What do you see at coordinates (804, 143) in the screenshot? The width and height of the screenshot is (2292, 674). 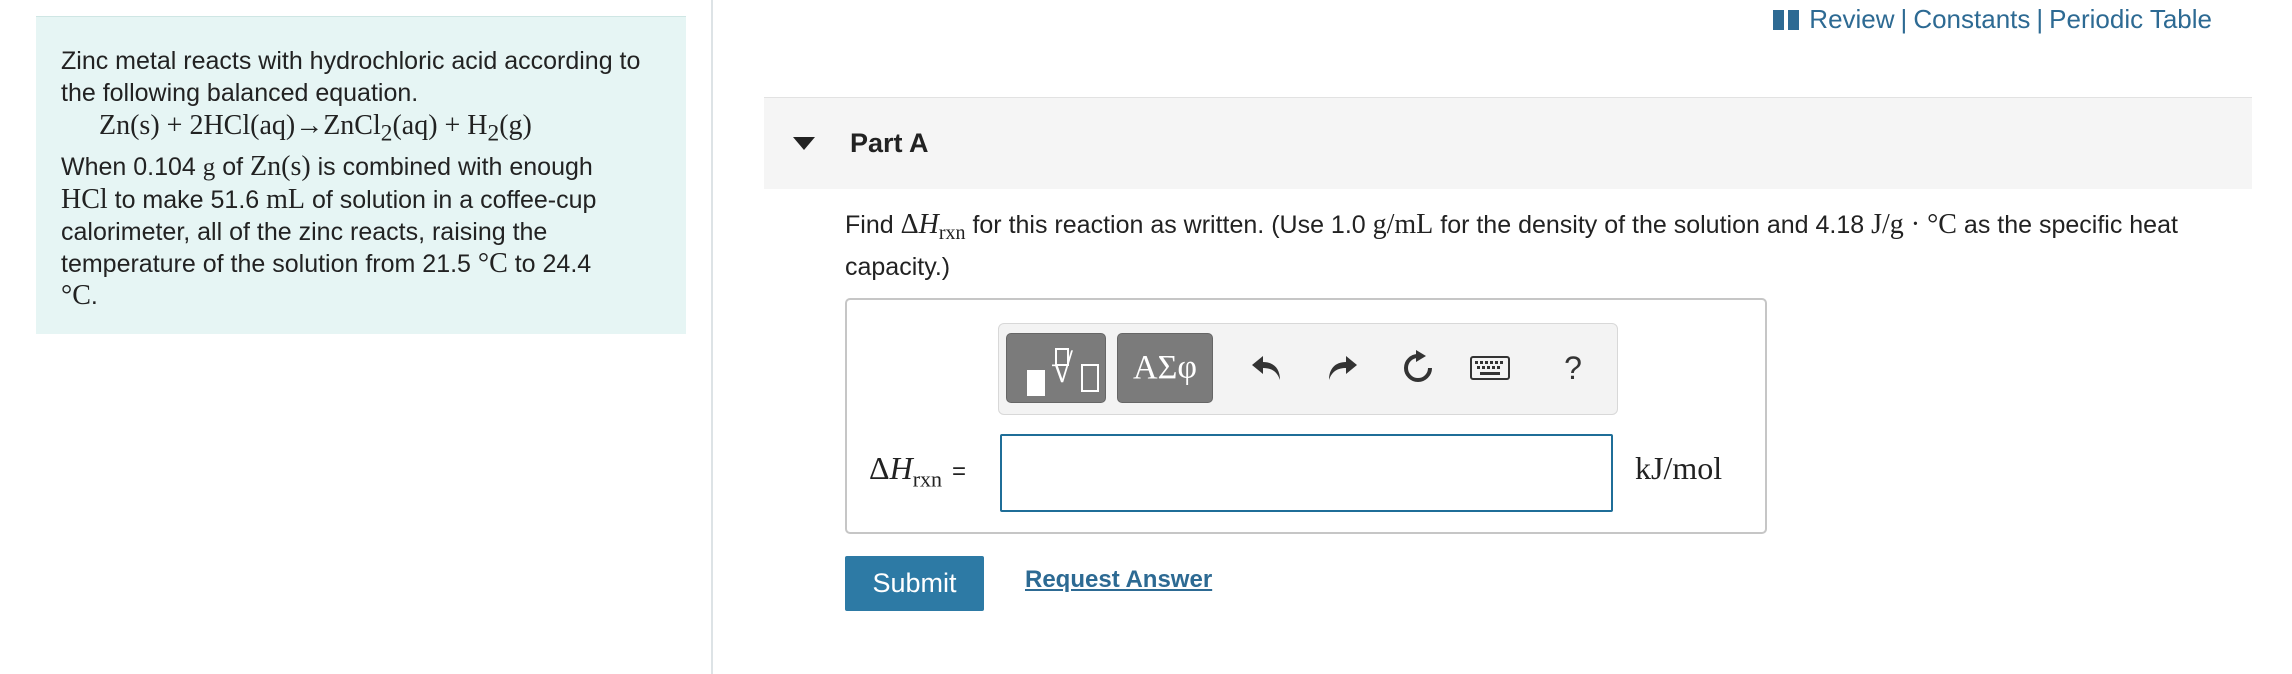 I see `collapse-caret-icon` at bounding box center [804, 143].